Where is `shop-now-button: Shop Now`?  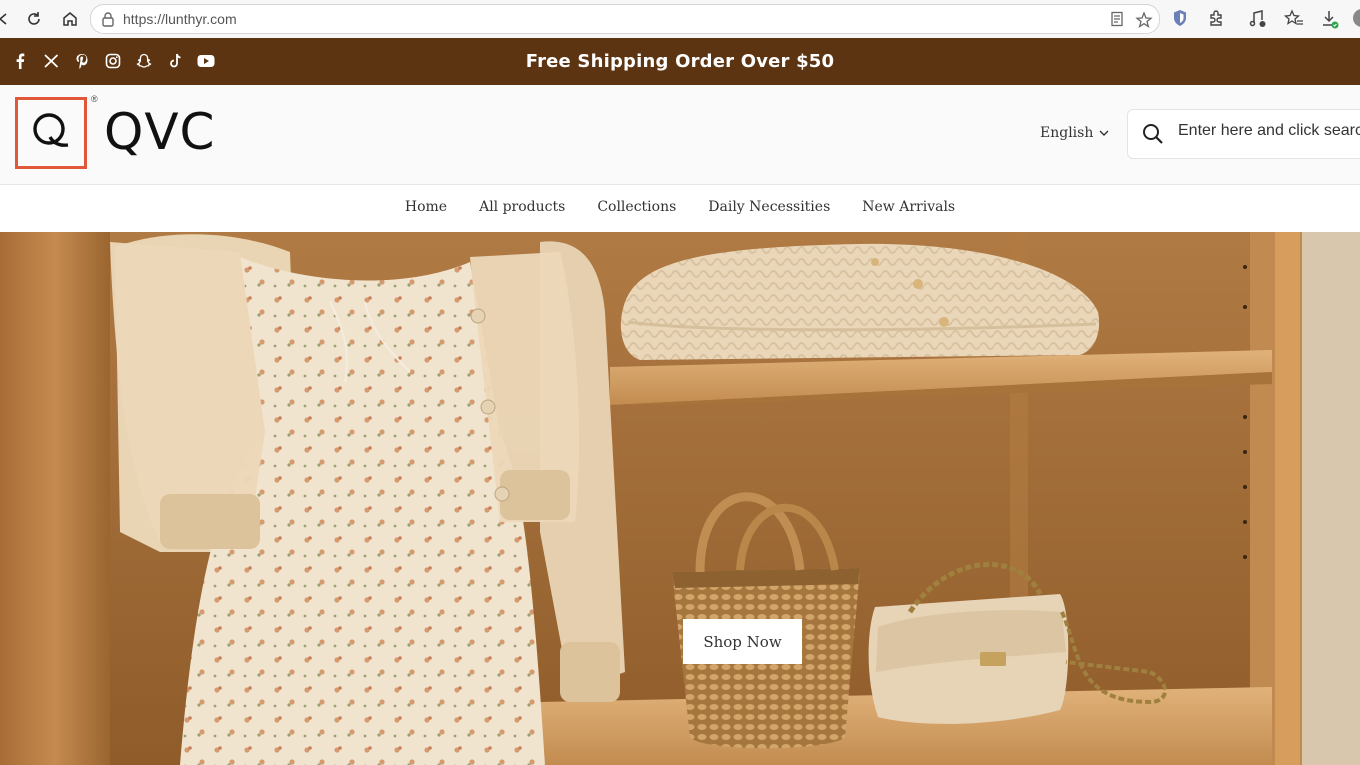 shop-now-button: Shop Now is located at coordinates (742, 641).